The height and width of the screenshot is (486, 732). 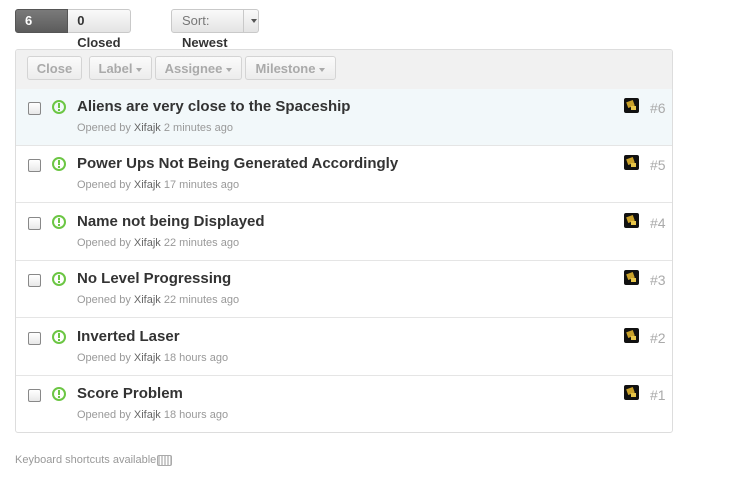 What do you see at coordinates (115, 68) in the screenshot?
I see `label-button-label: Label` at bounding box center [115, 68].